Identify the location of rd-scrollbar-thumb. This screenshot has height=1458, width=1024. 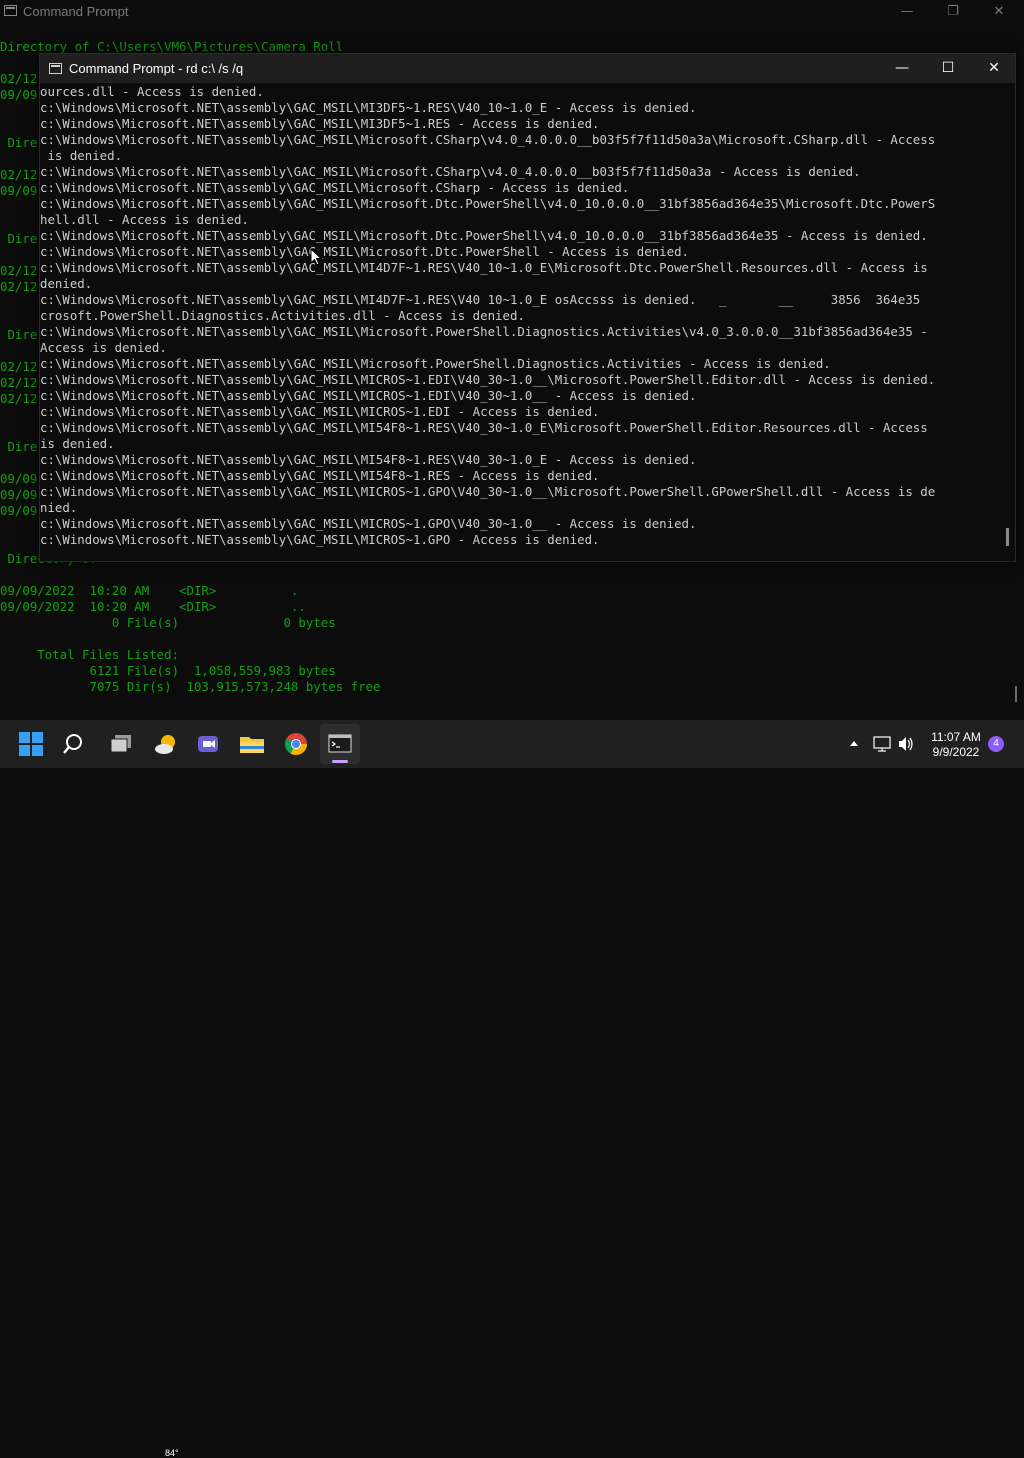
(1007, 537).